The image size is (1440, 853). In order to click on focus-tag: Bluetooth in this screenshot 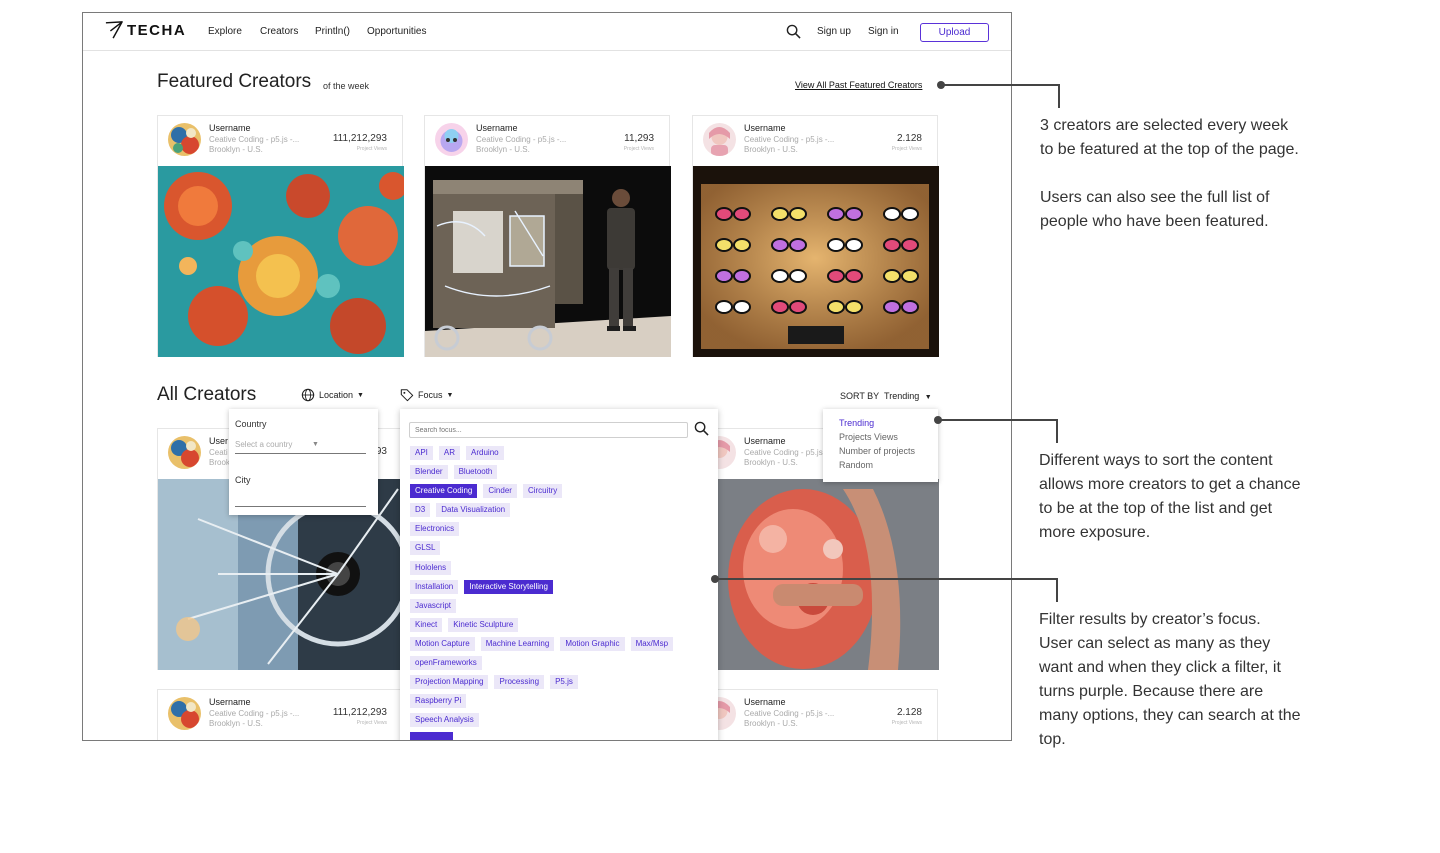, I will do `click(475, 472)`.